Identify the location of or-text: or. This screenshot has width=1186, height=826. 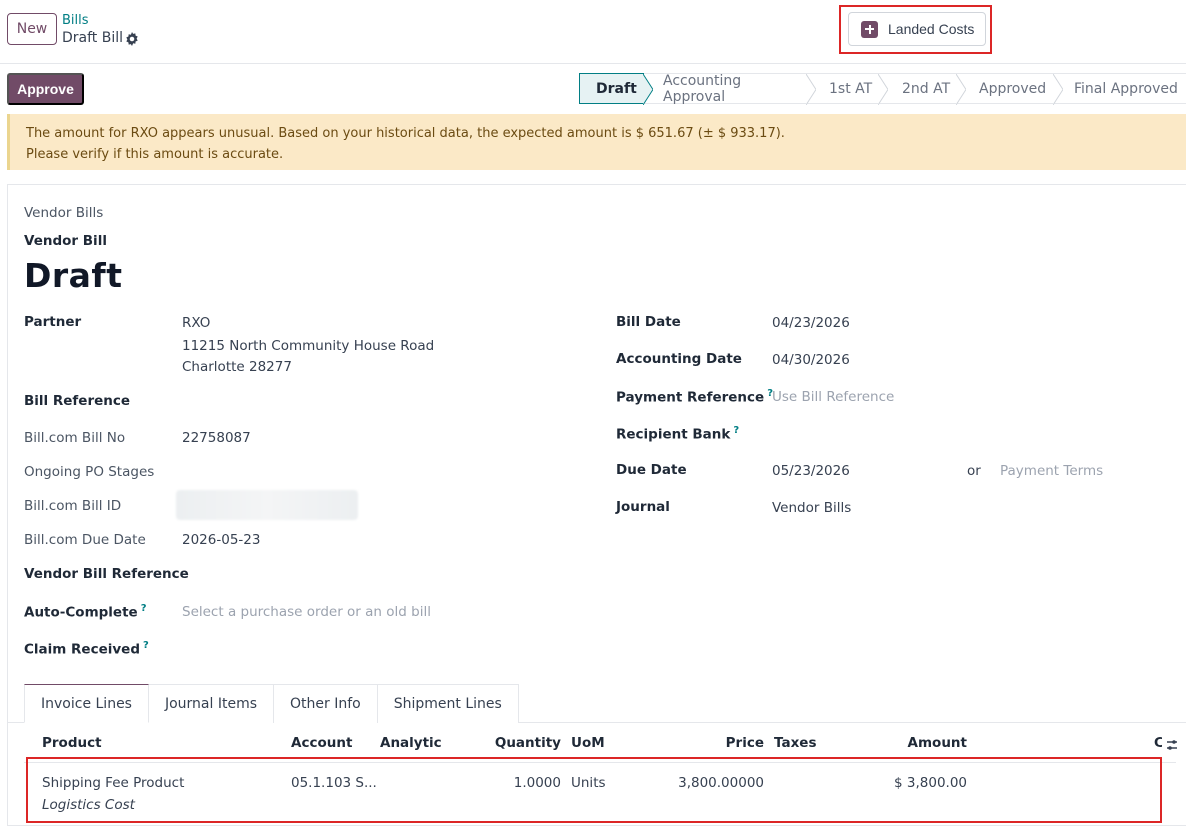
(974, 471).